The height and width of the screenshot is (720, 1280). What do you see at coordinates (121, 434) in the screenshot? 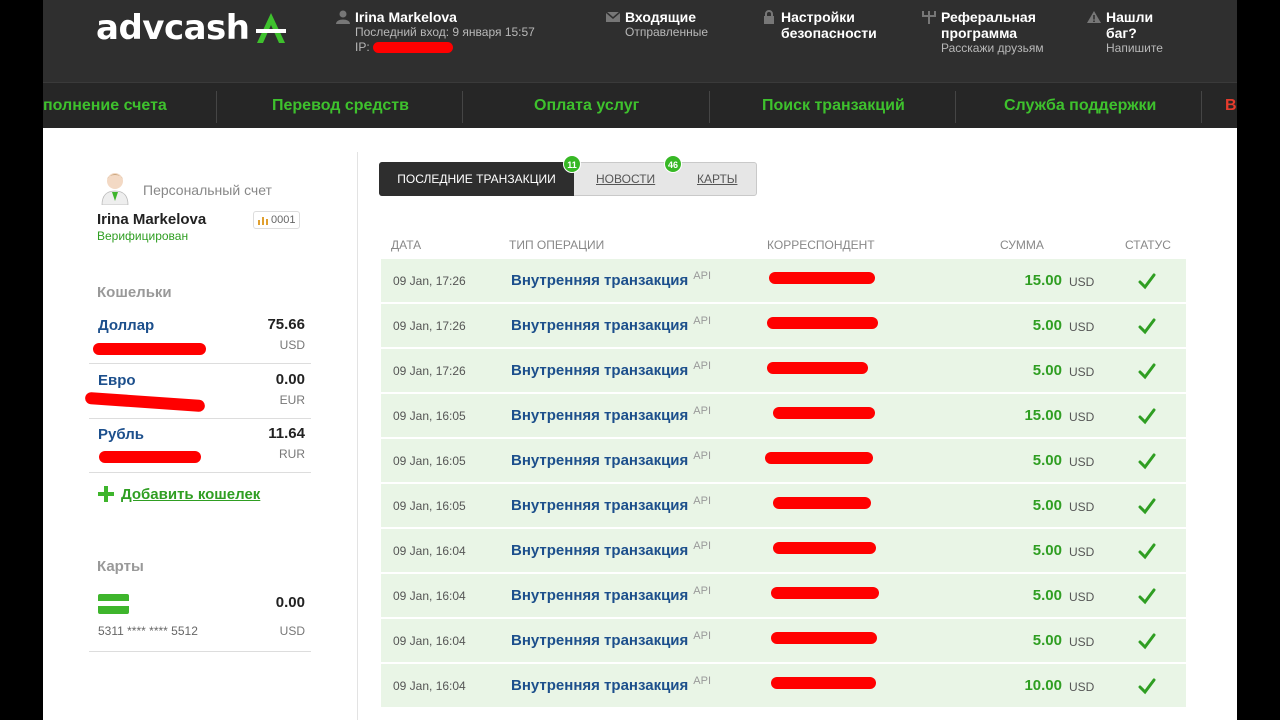
I see `wallet-name: Рубль` at bounding box center [121, 434].